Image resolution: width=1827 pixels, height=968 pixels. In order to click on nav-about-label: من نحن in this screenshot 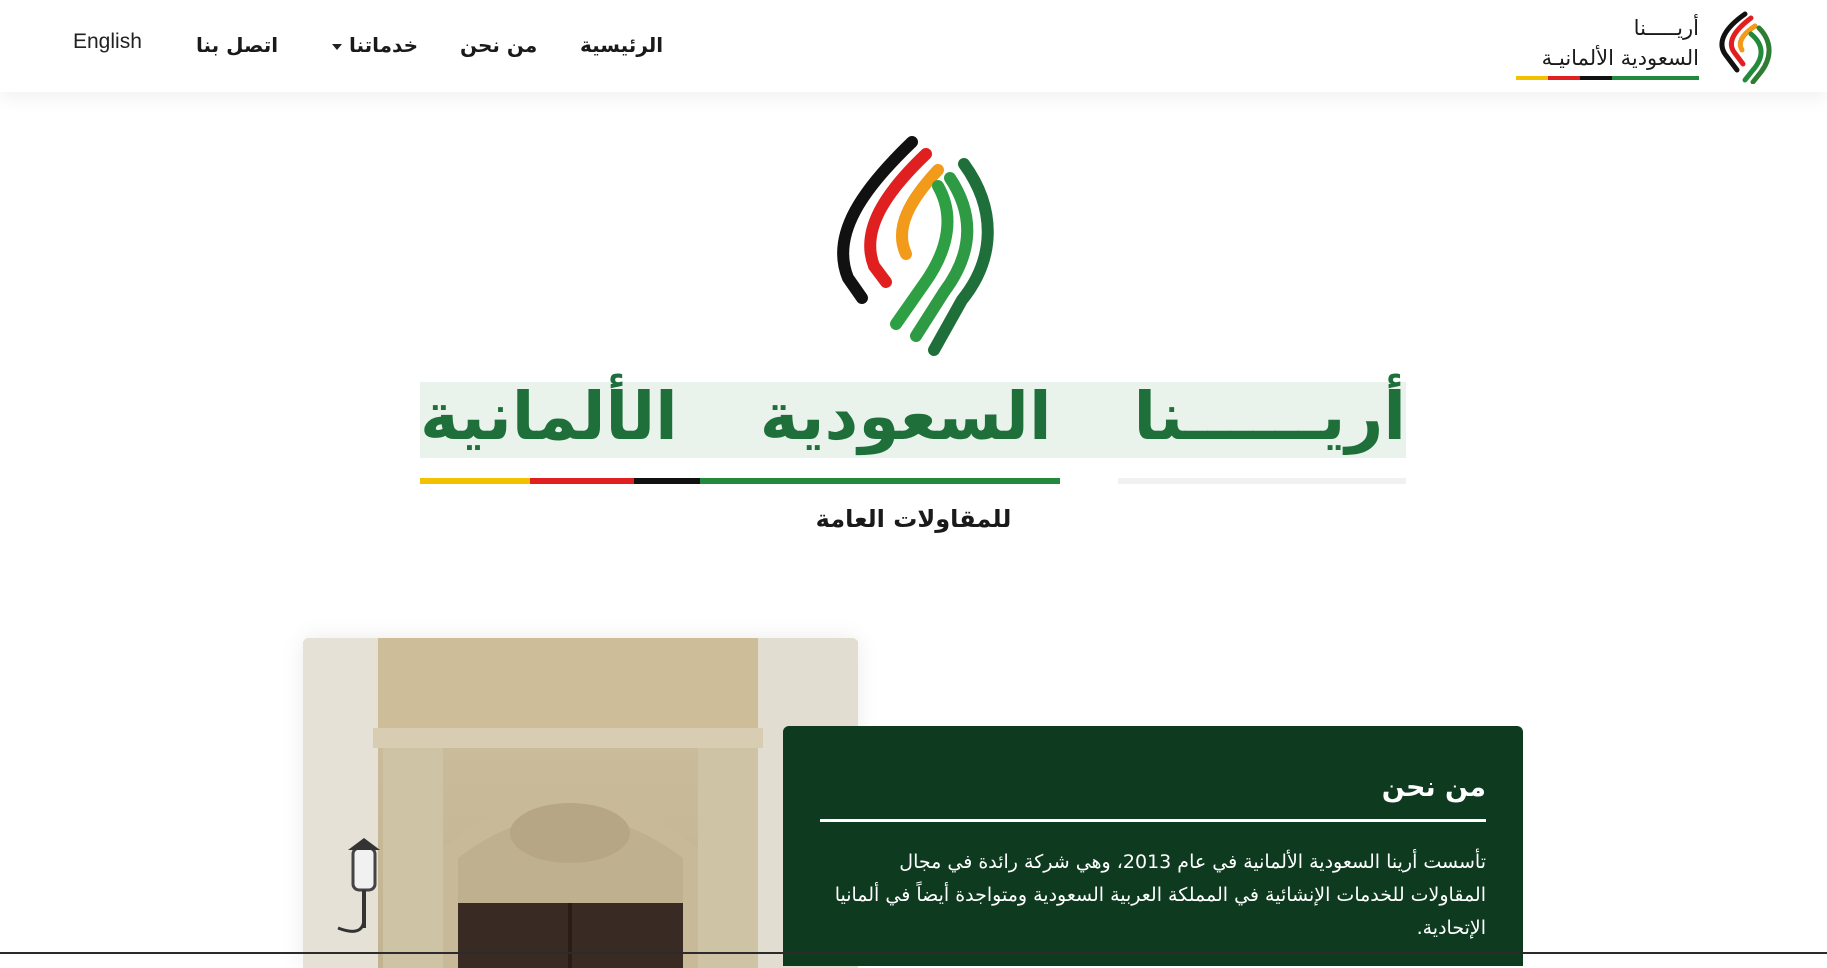, I will do `click(499, 45)`.